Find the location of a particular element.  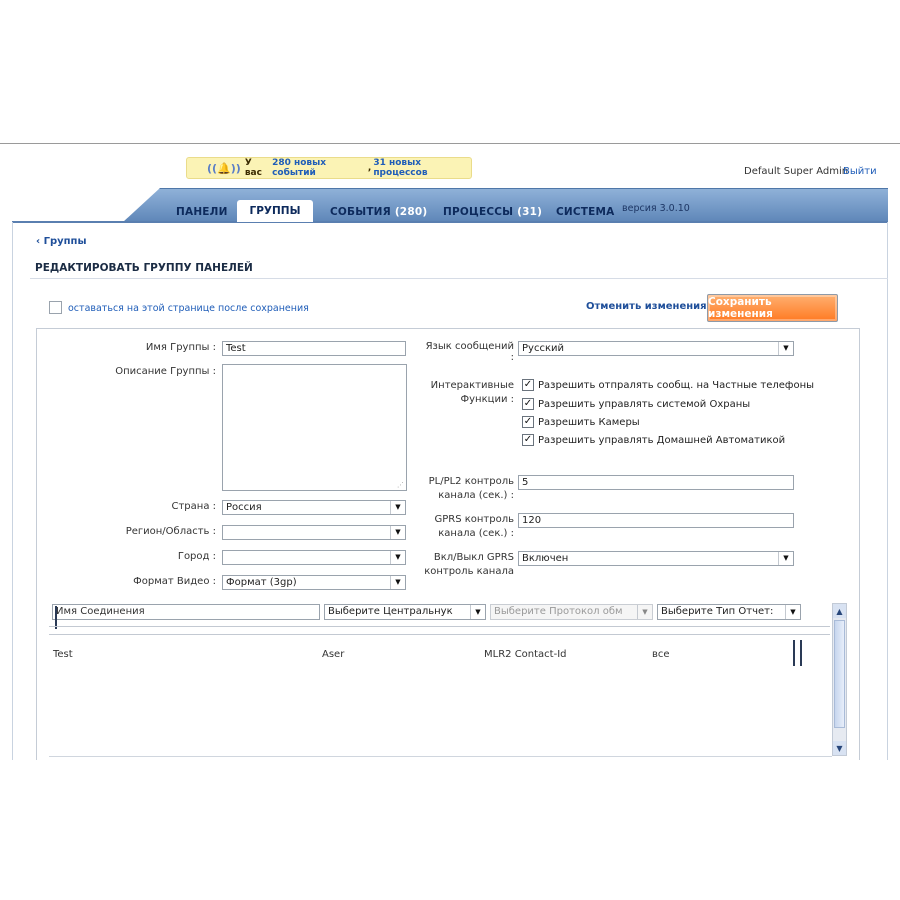

scroll-thumb is located at coordinates (839, 674).